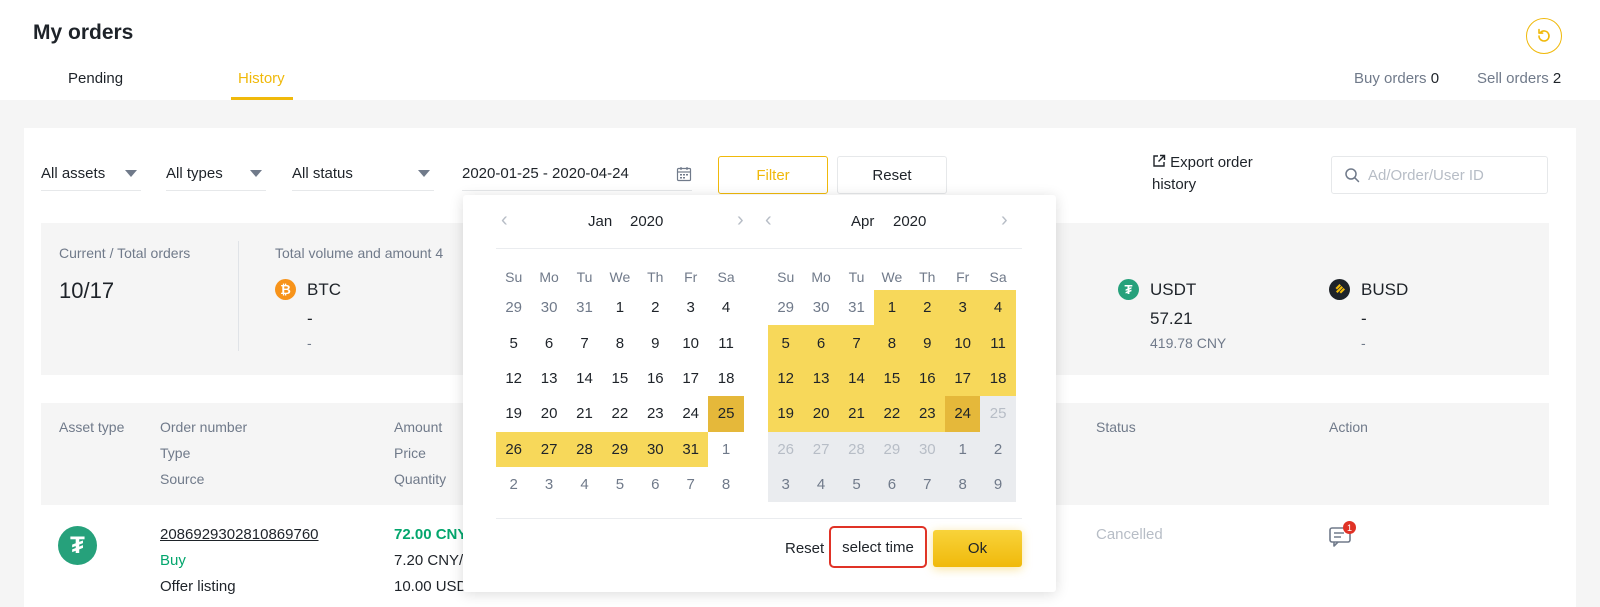 This screenshot has width=1600, height=607. What do you see at coordinates (977, 548) in the screenshot?
I see `ok-button: Ok` at bounding box center [977, 548].